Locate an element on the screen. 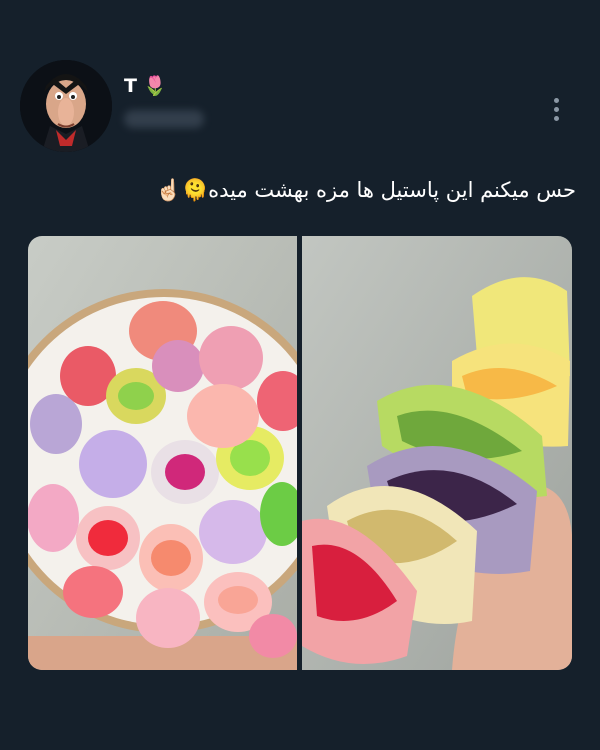  author-avatar is located at coordinates (66, 106).